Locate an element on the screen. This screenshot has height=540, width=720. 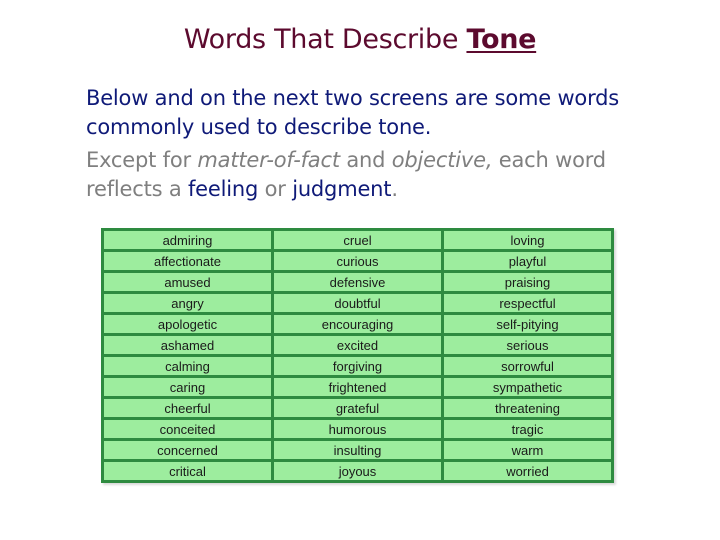
table-row: caring frightened sympathetic is located at coordinates (357, 387).